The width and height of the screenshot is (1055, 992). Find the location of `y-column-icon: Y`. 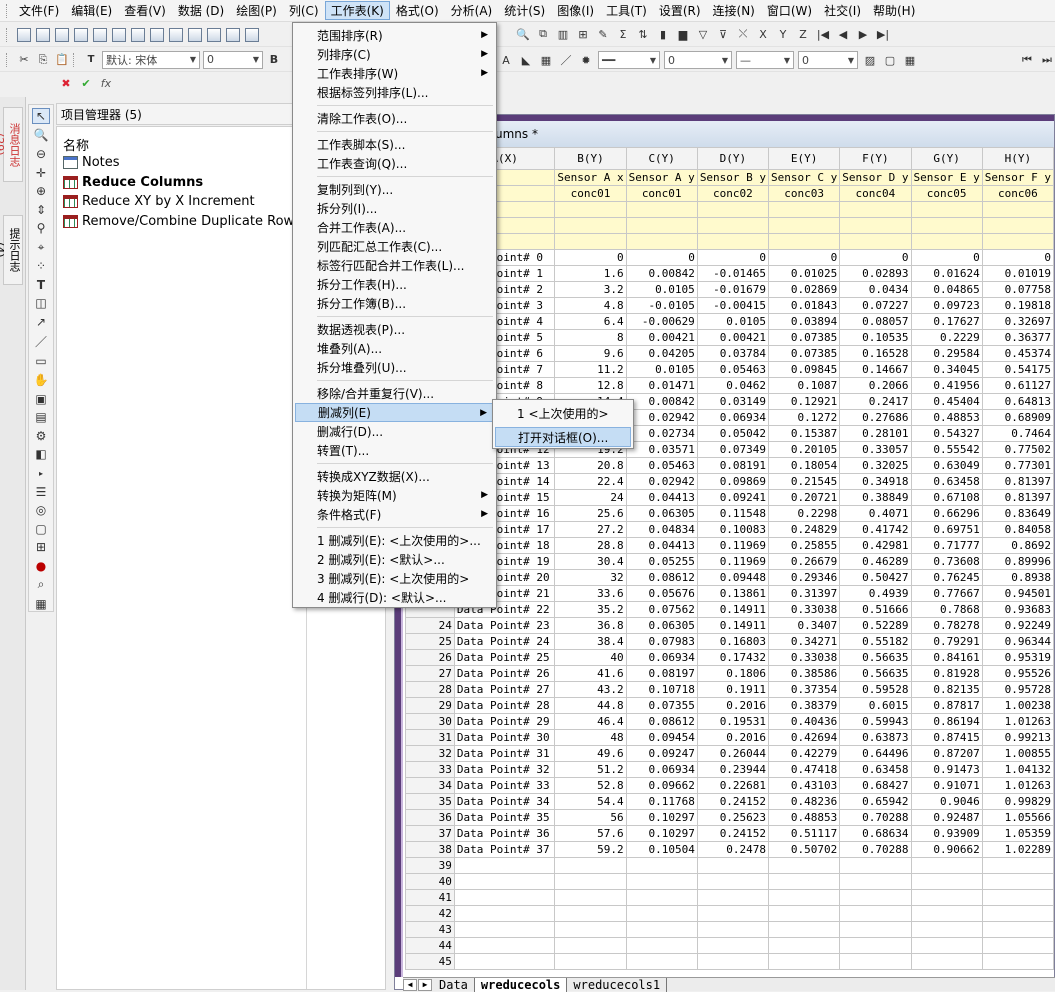

y-column-icon: Y is located at coordinates (783, 34).